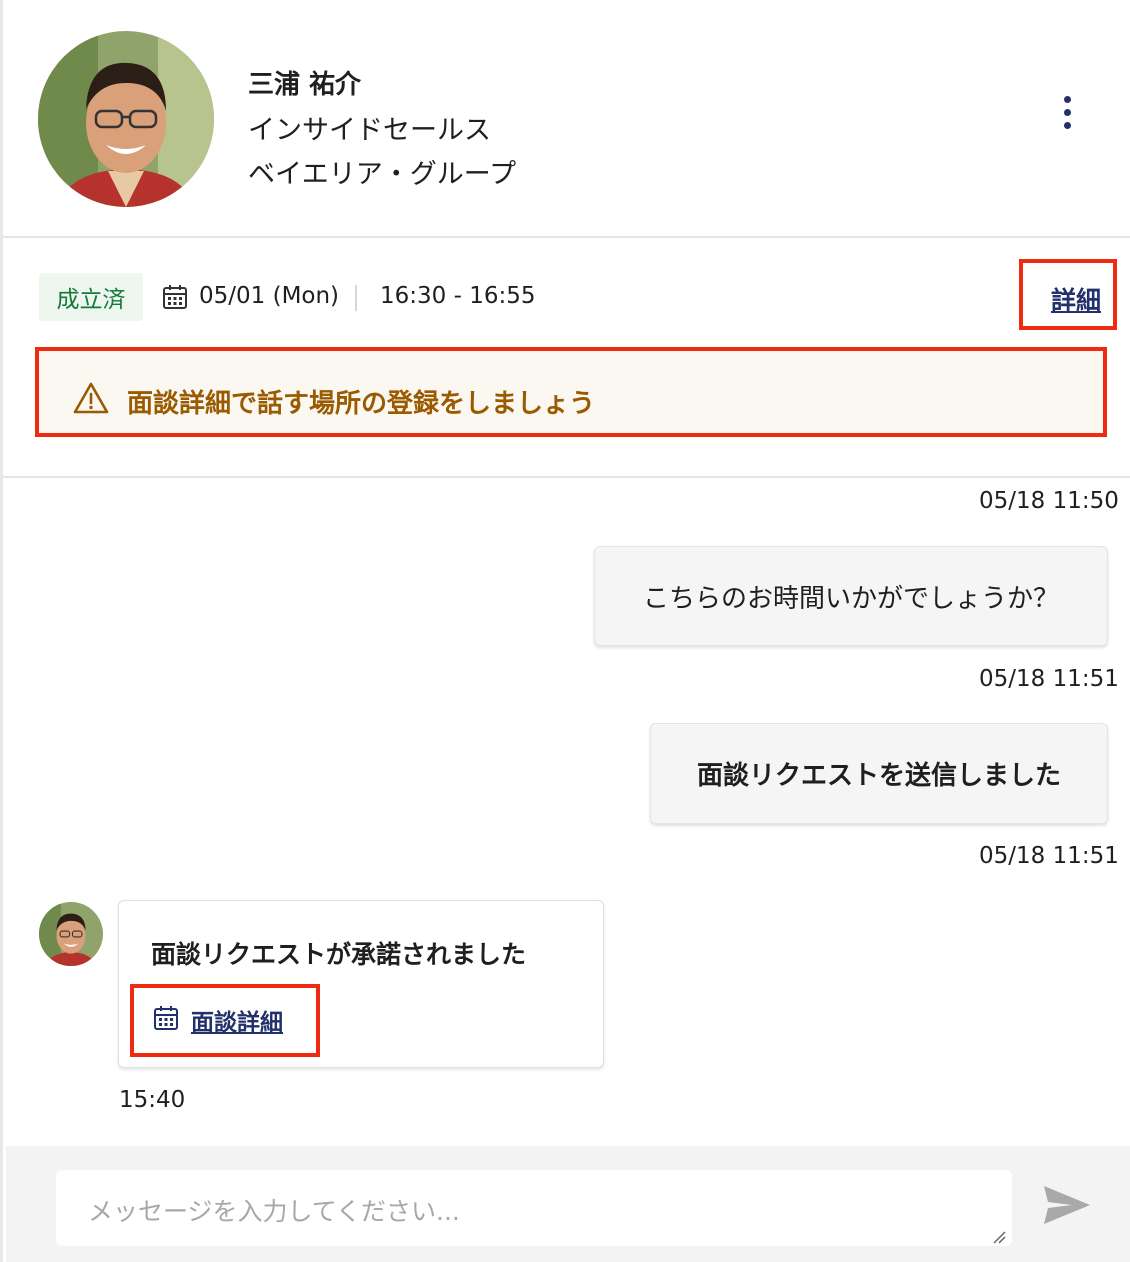  What do you see at coordinates (71, 934) in the screenshot?
I see `sender-avatar` at bounding box center [71, 934].